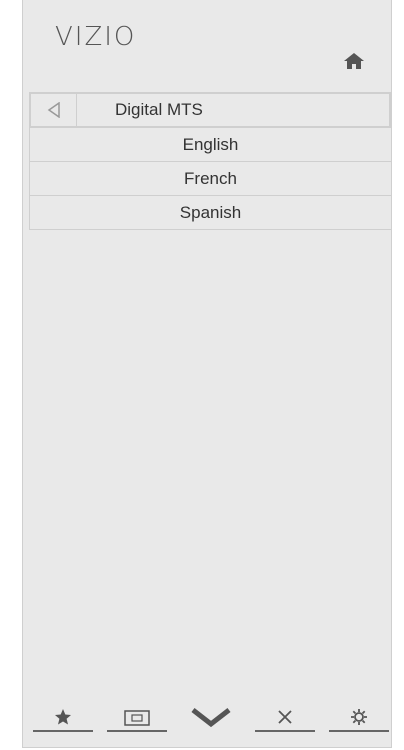  I want to click on menu-item-french: French, so click(210, 179).